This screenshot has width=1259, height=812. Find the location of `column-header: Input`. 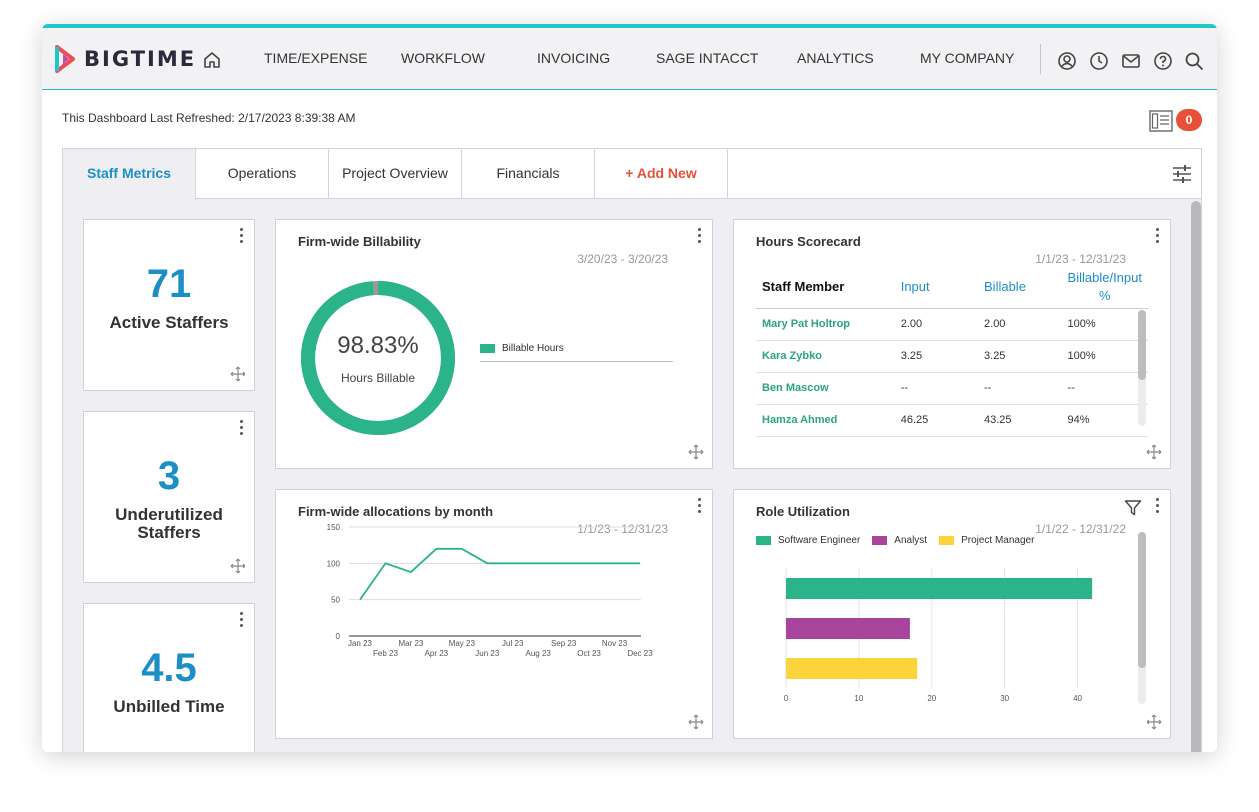

column-header: Input is located at coordinates (936, 287).